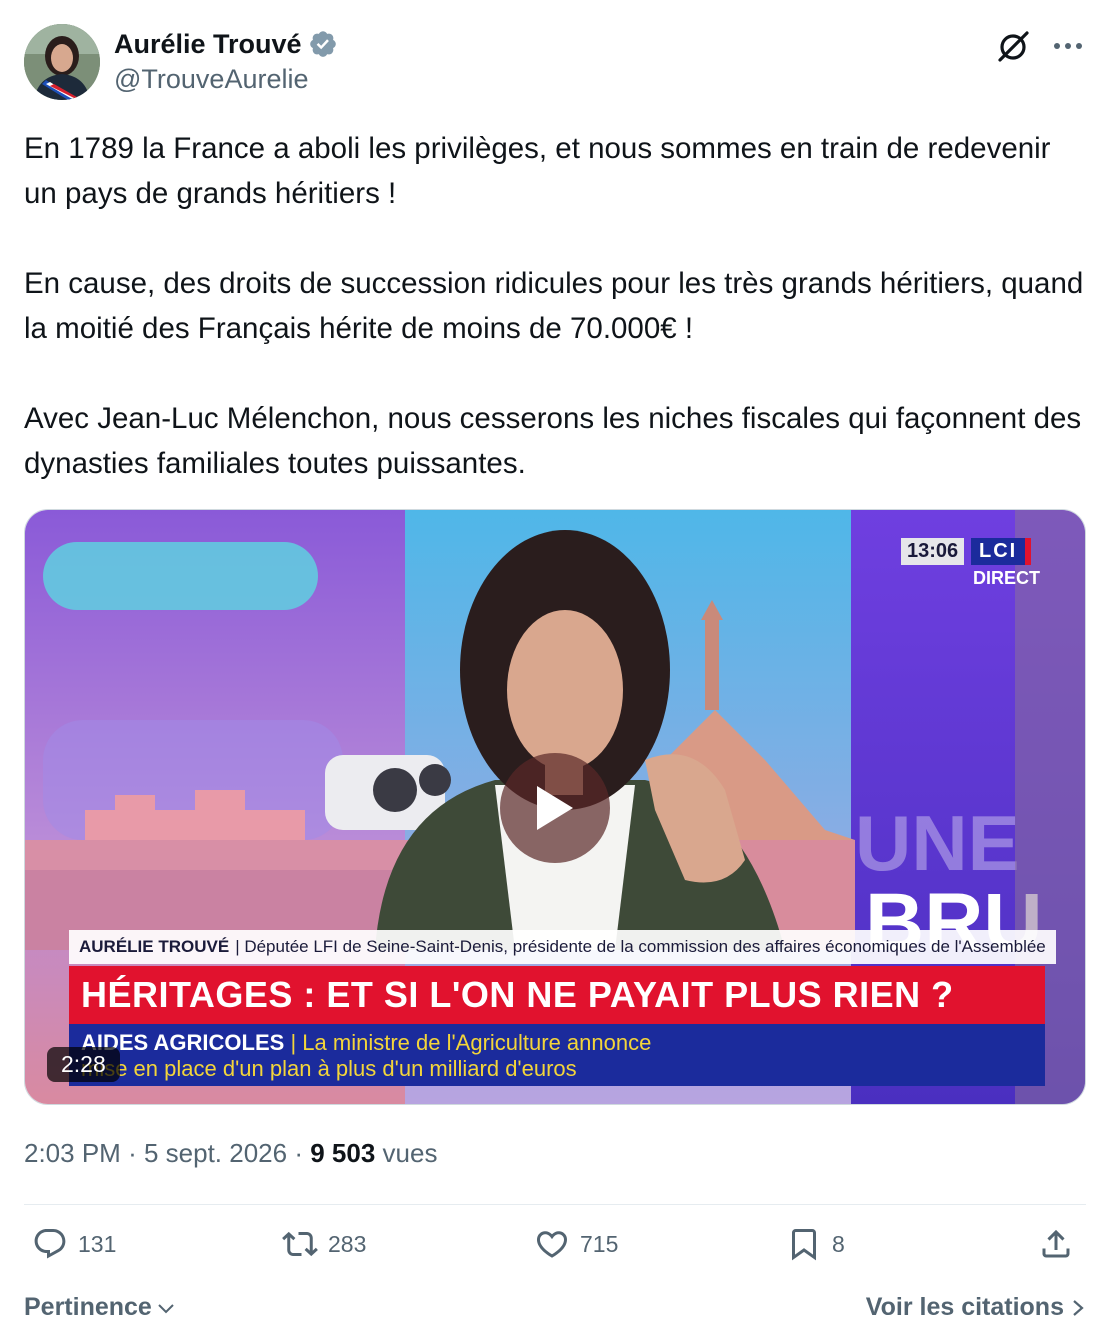 This screenshot has width=1110, height=1340. Describe the element at coordinates (208, 44) in the screenshot. I see `author-name: Aurélie Trouvé` at that location.